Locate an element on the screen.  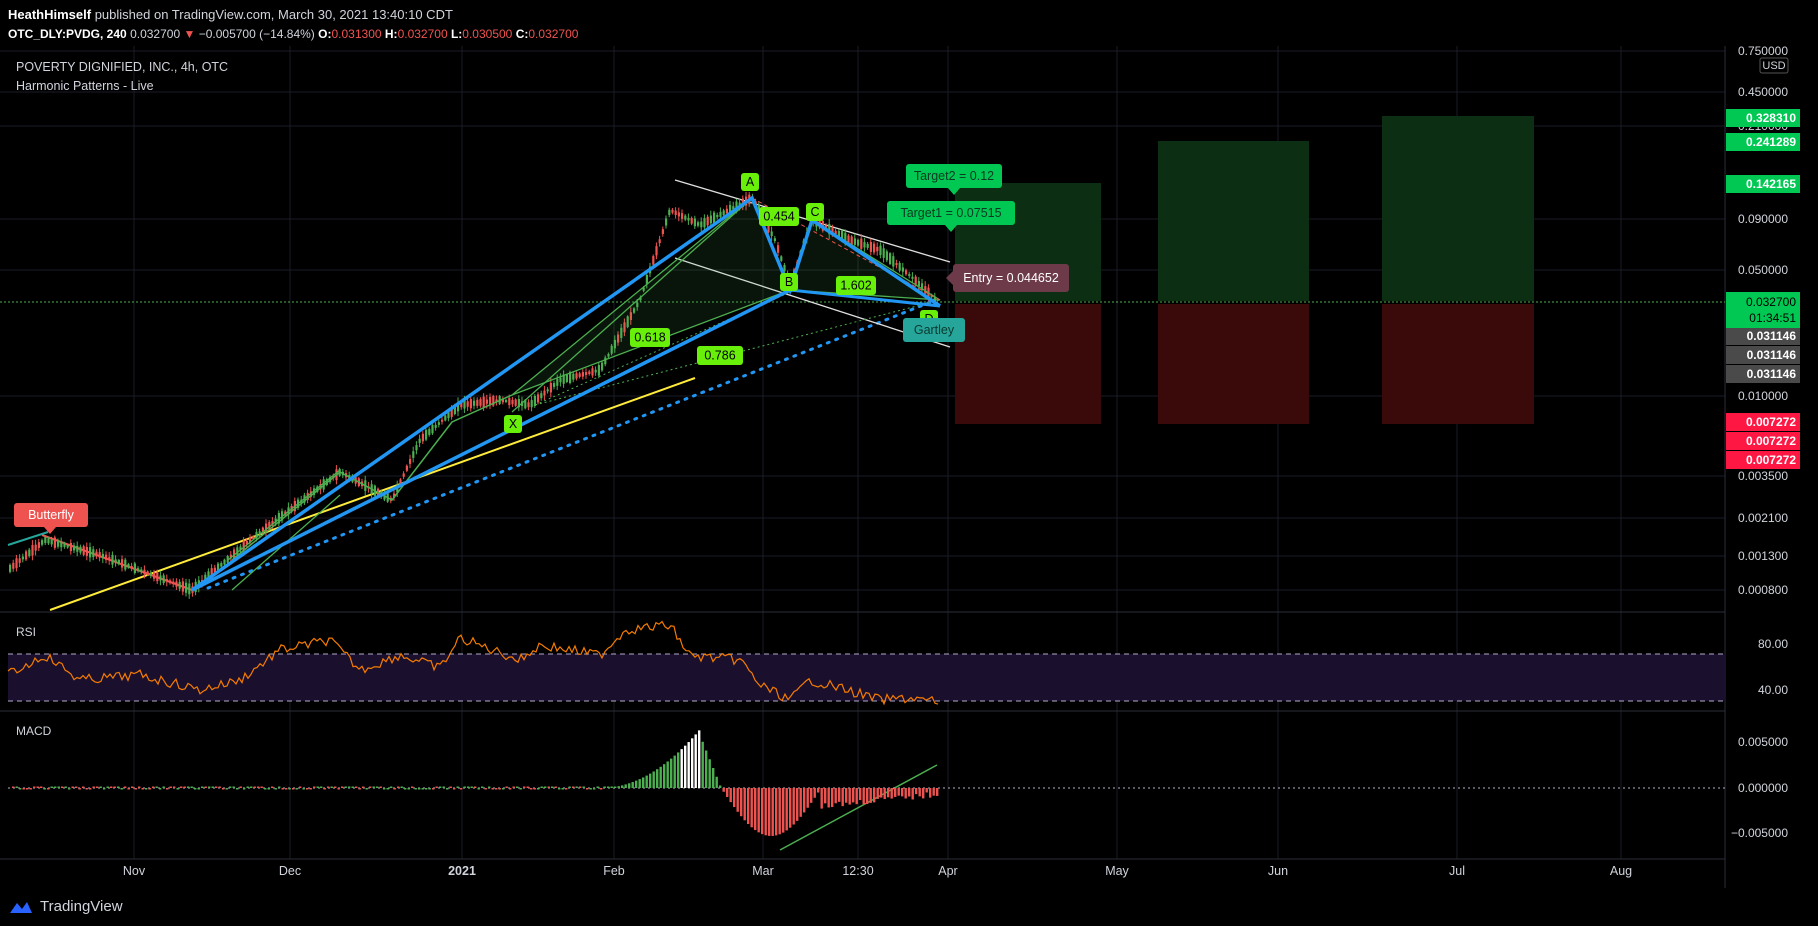
low-label: L: is located at coordinates (456, 34).